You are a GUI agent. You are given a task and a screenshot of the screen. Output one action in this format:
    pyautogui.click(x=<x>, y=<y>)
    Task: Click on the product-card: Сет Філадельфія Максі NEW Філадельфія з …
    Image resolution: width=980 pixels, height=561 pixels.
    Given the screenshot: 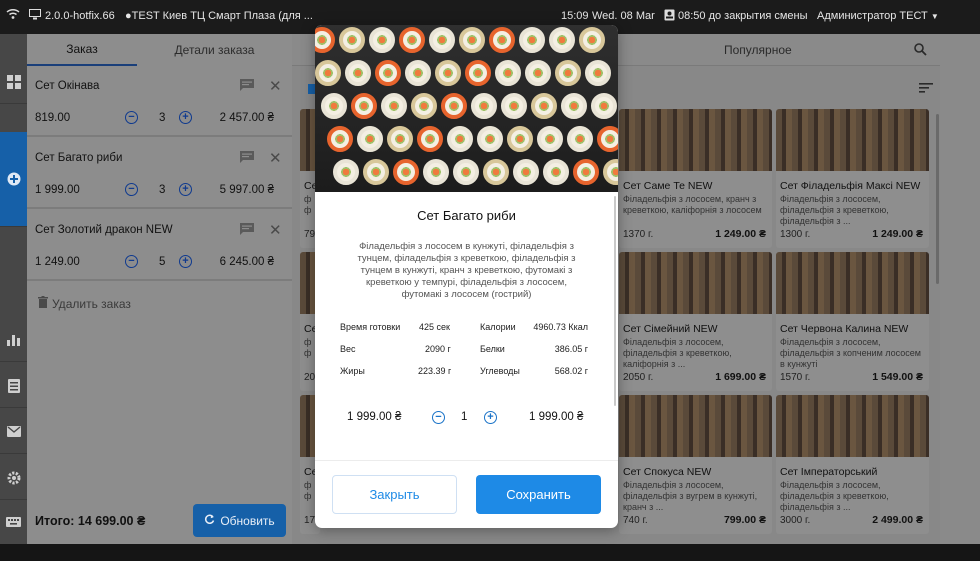 What is the action you would take?
    pyautogui.click(x=852, y=178)
    